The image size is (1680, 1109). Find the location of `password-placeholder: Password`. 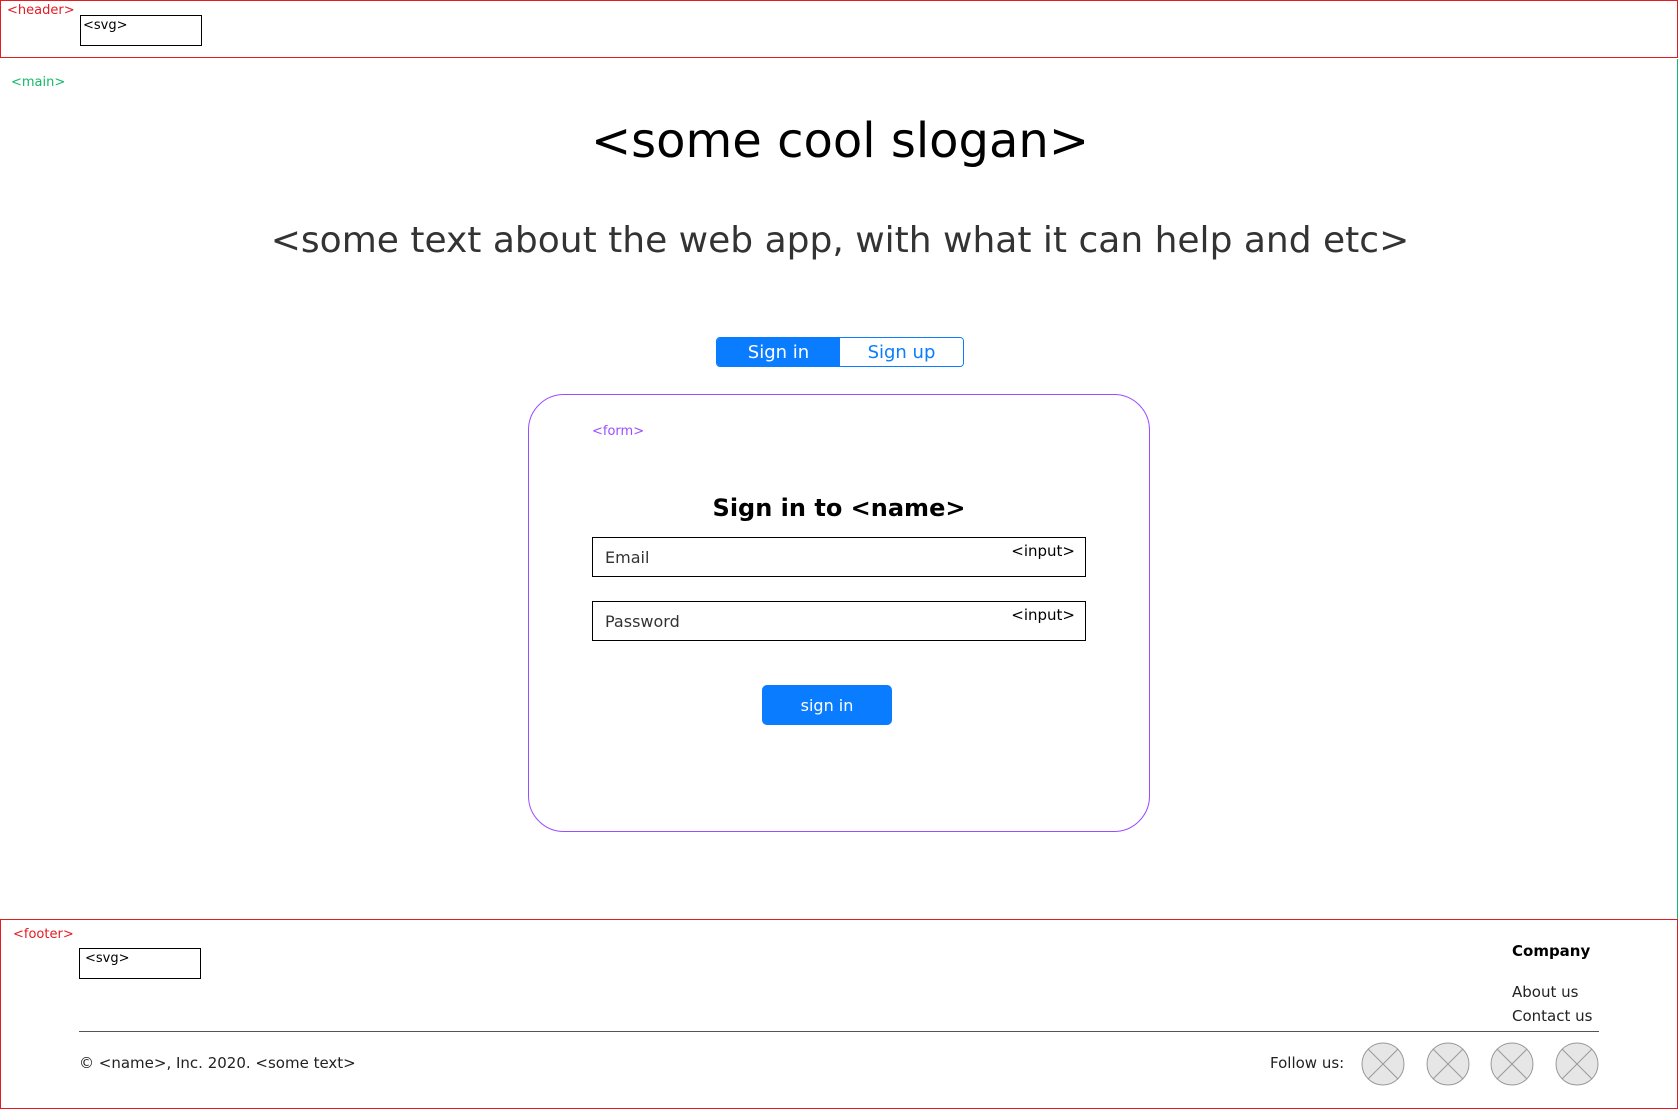

password-placeholder: Password is located at coordinates (642, 621).